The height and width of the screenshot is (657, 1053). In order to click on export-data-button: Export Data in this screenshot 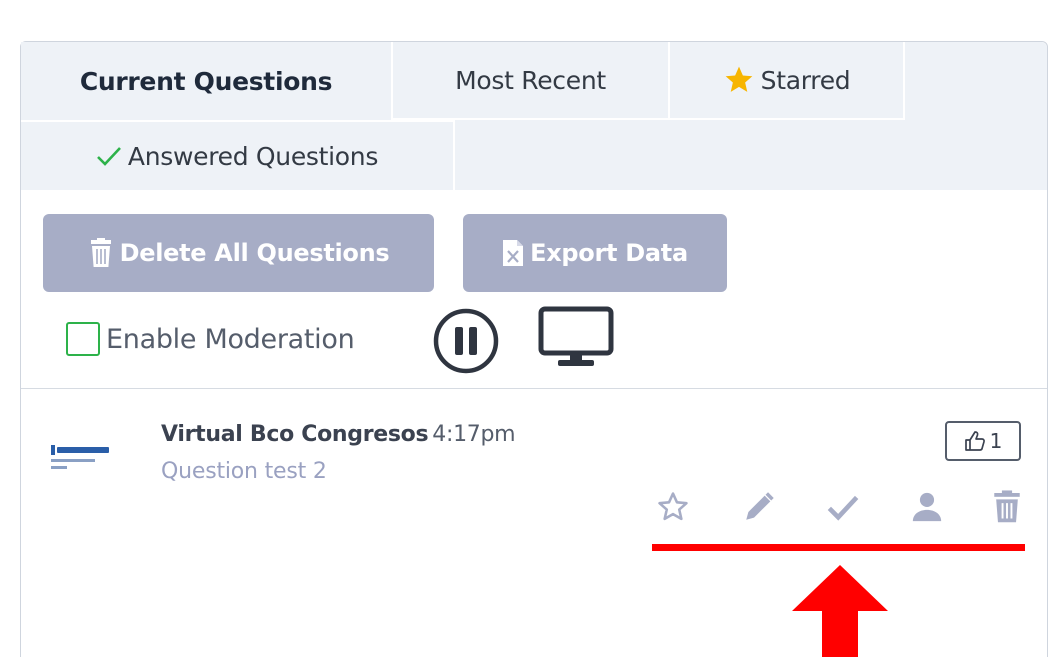, I will do `click(595, 253)`.